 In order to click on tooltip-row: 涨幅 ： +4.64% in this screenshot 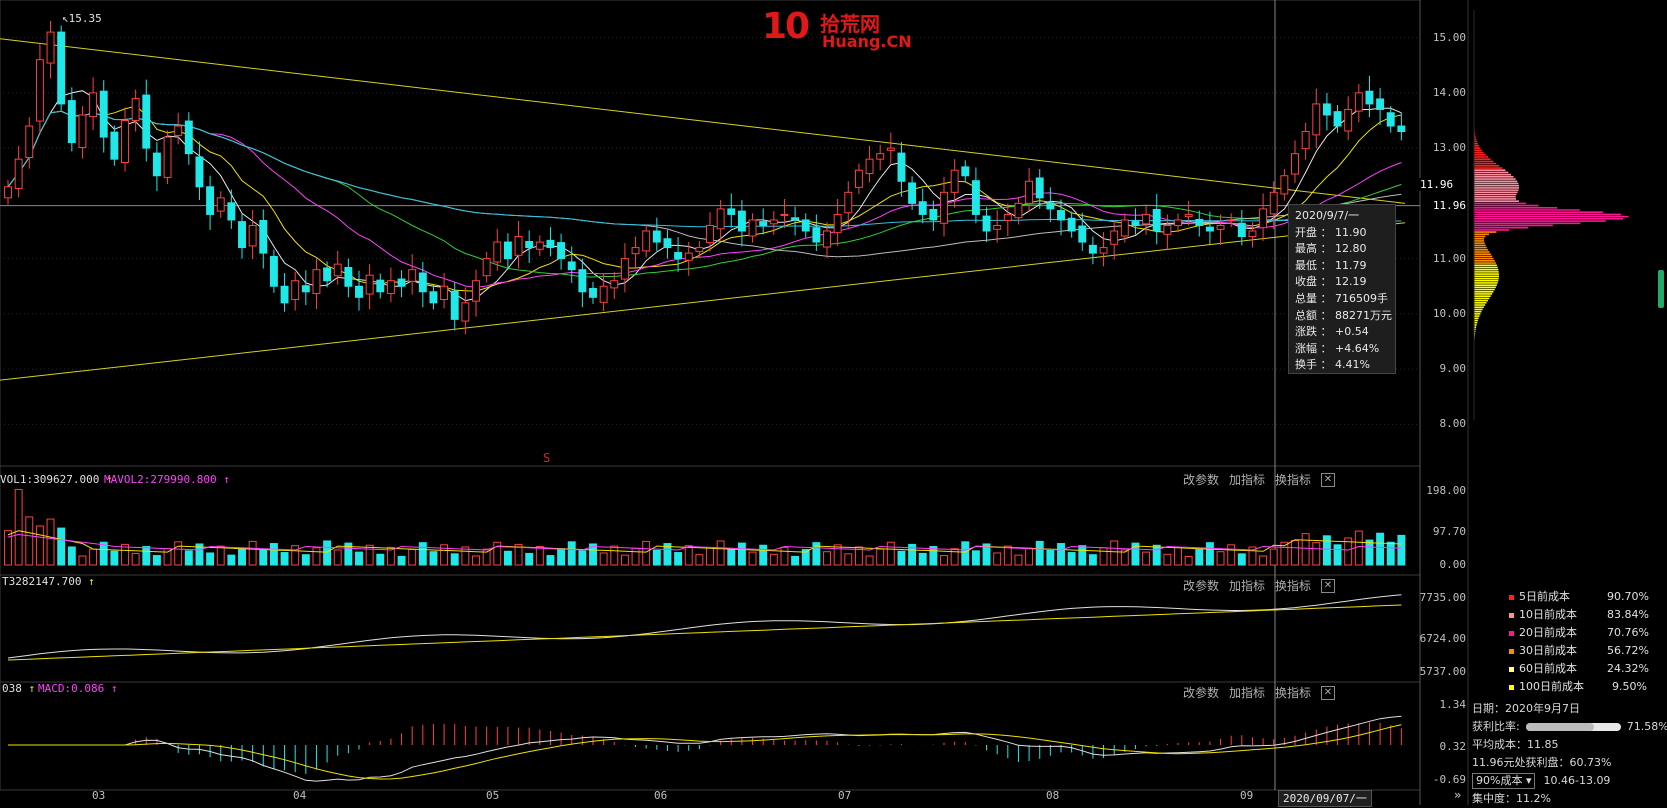, I will do `click(1337, 348)`.